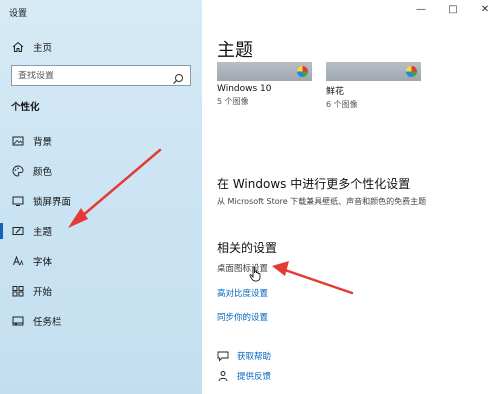 The height and width of the screenshot is (394, 500). What do you see at coordinates (18, 171) in the screenshot?
I see `palette-icon` at bounding box center [18, 171].